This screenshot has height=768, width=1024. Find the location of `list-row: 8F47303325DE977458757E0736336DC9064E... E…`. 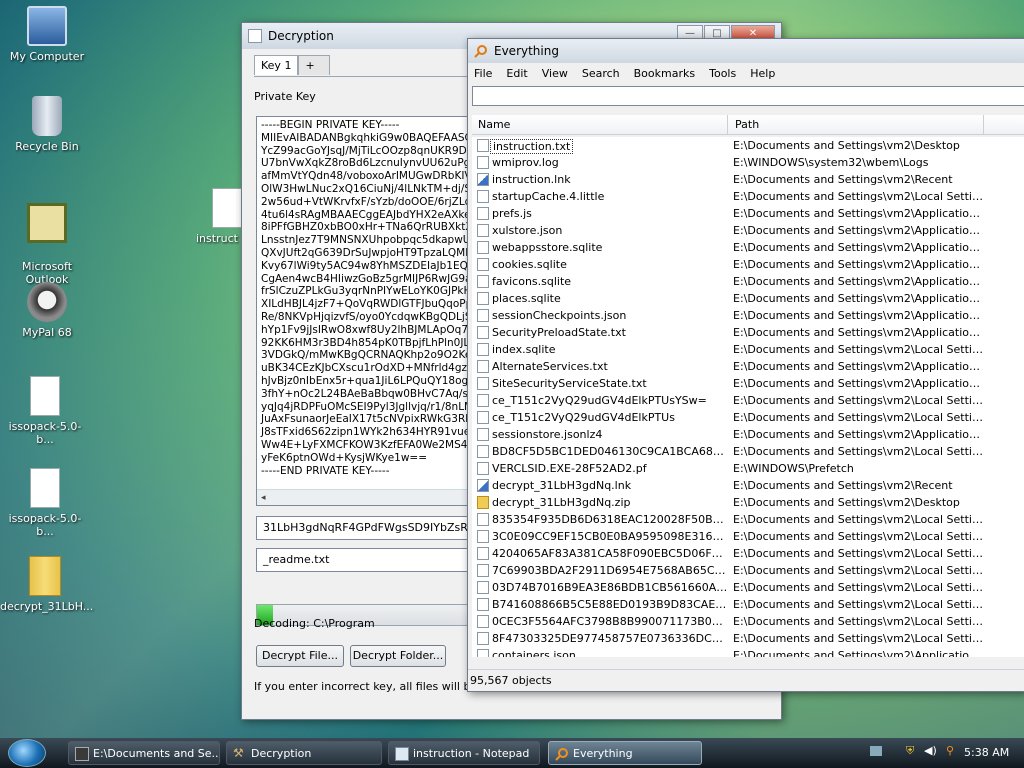

list-row: 8F47303325DE977458757E0736336DC9064E... E… is located at coordinates (748, 638).